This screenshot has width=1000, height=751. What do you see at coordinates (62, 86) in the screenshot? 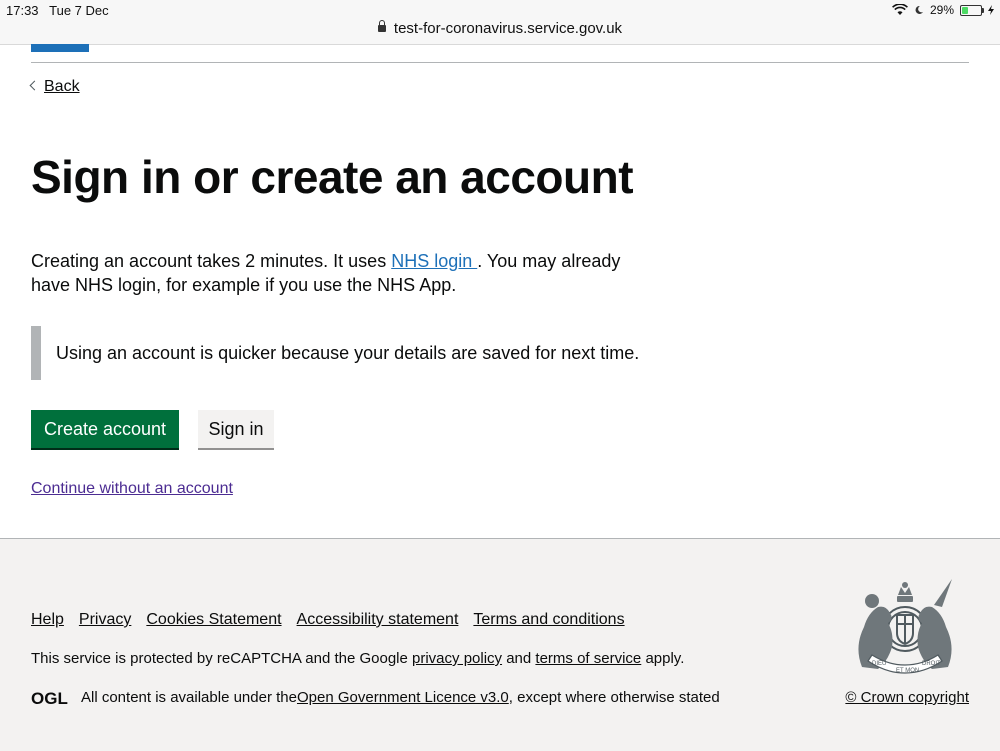
I see `back-link-text: Back` at bounding box center [62, 86].